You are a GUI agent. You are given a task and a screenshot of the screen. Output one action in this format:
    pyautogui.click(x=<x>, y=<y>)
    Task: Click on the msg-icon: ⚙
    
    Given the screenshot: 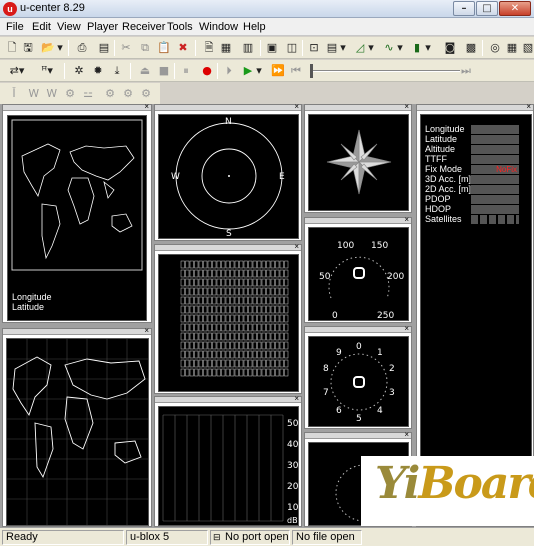 What is the action you would take?
    pyautogui.click(x=70, y=94)
    